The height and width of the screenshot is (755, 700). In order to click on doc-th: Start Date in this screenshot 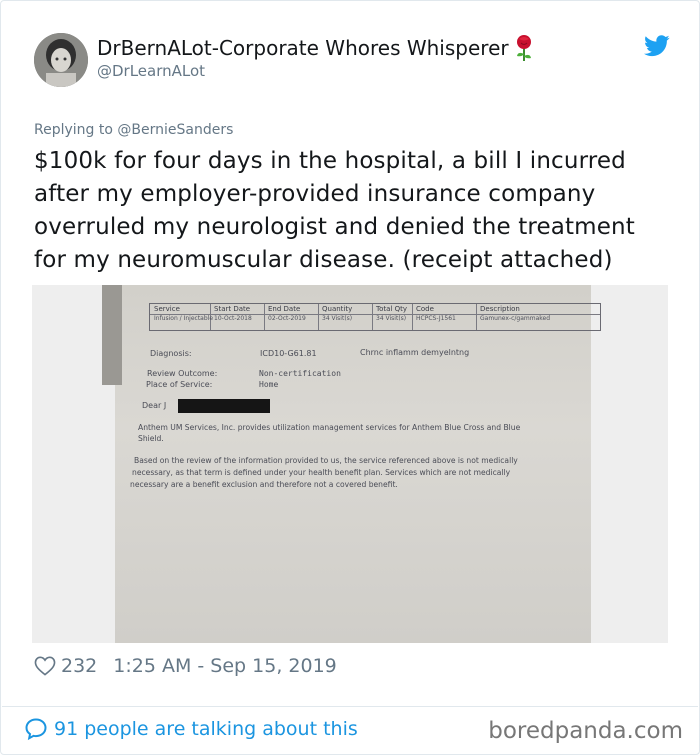, I will do `click(232, 309)`.